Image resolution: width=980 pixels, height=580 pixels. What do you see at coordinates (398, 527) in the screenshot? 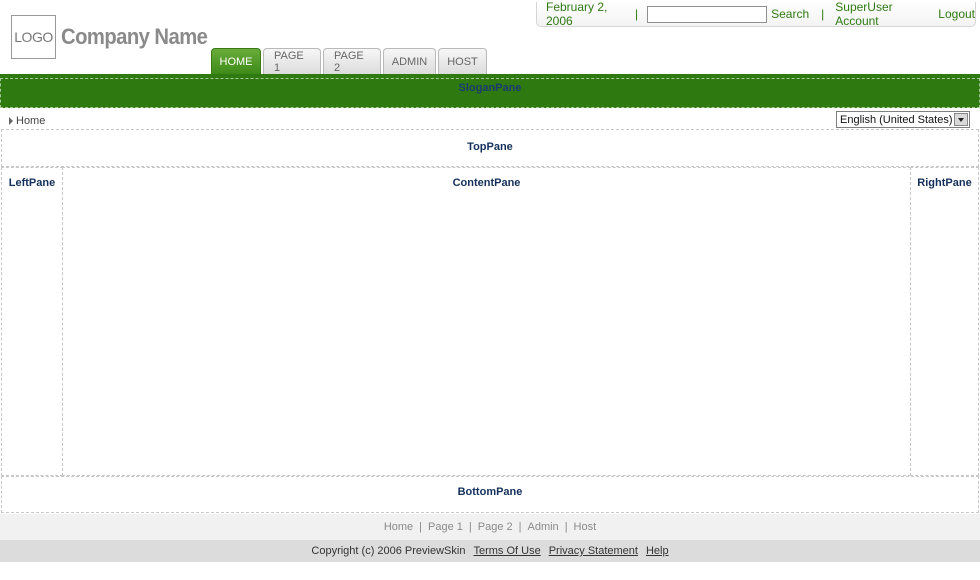
I see `footer-link-home: Home` at bounding box center [398, 527].